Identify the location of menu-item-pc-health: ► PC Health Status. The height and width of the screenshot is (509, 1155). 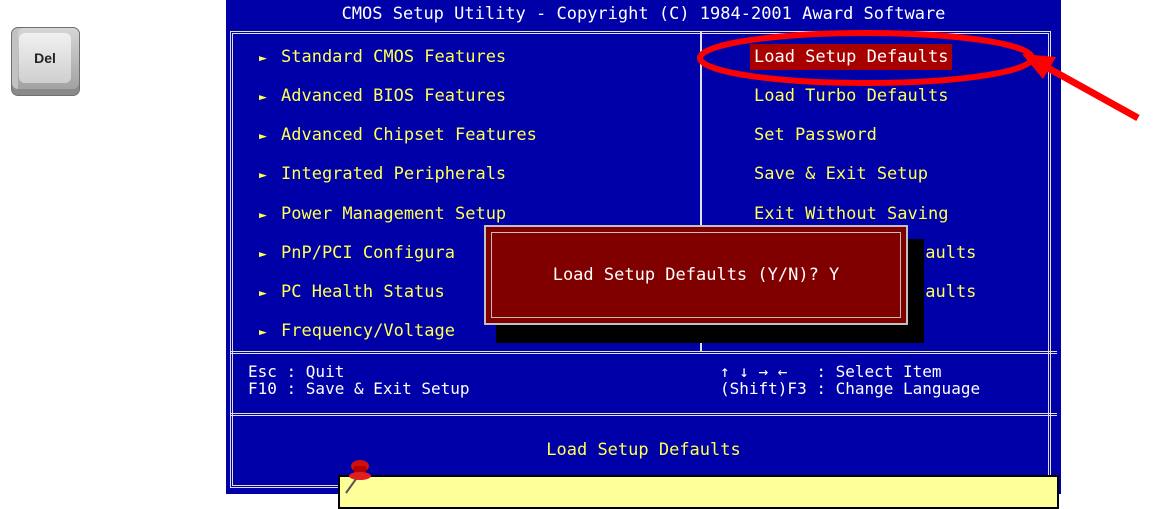
(352, 292).